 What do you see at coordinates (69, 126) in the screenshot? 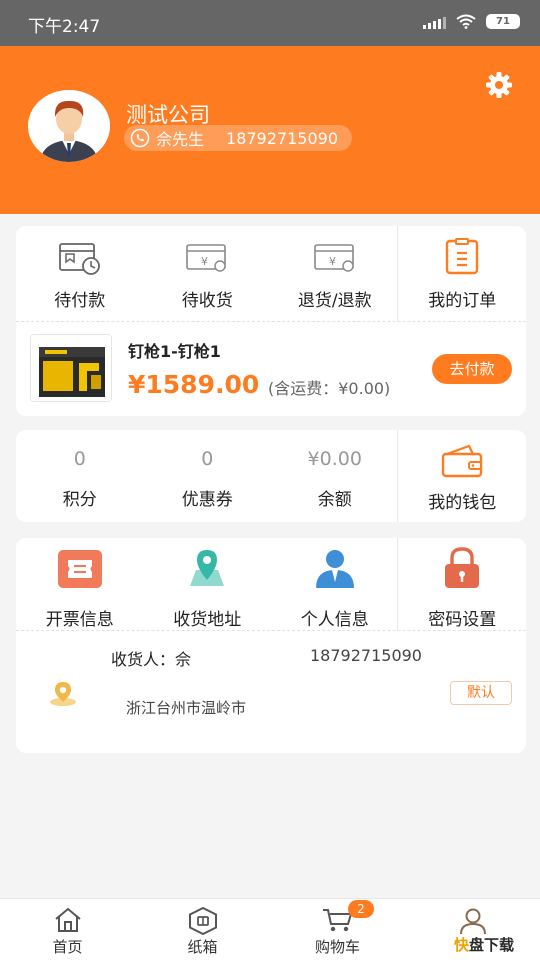
I see `avatar` at bounding box center [69, 126].